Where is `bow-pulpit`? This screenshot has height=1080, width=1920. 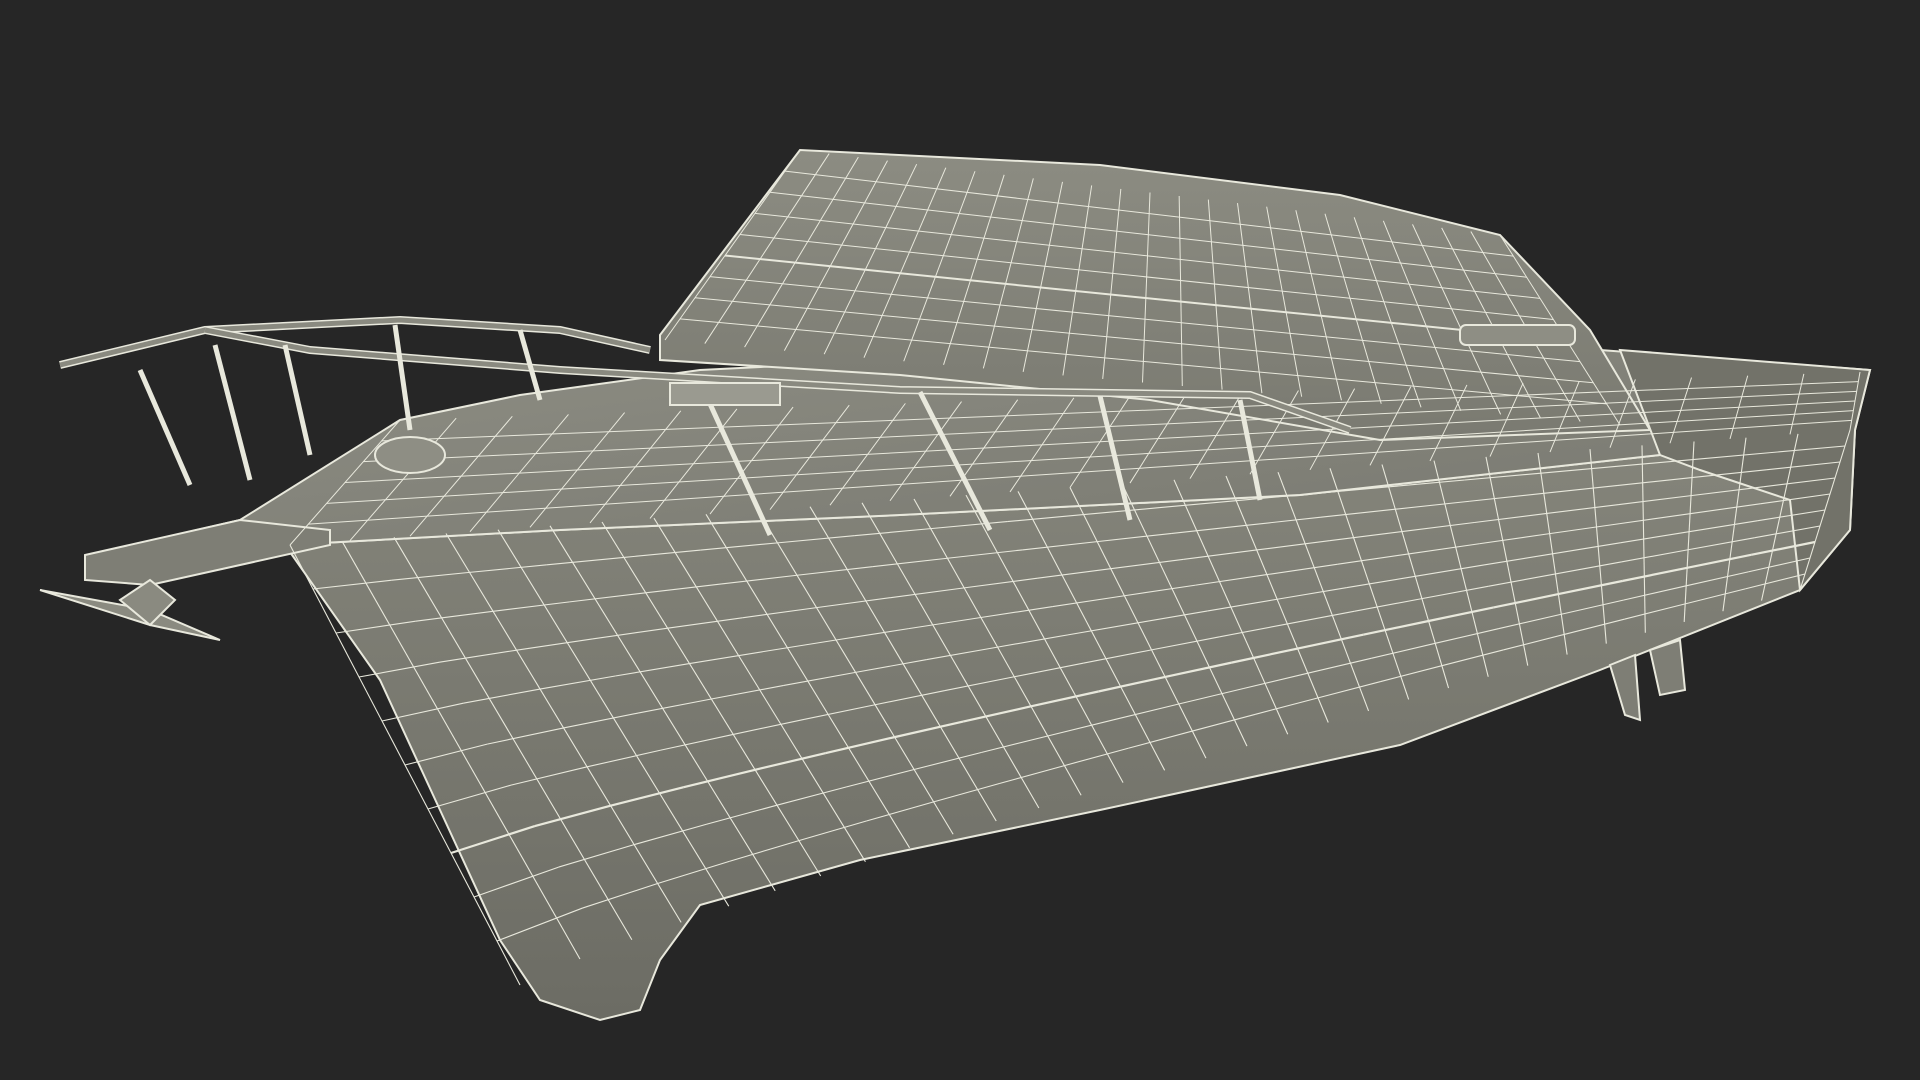 bow-pulpit is located at coordinates (207, 552).